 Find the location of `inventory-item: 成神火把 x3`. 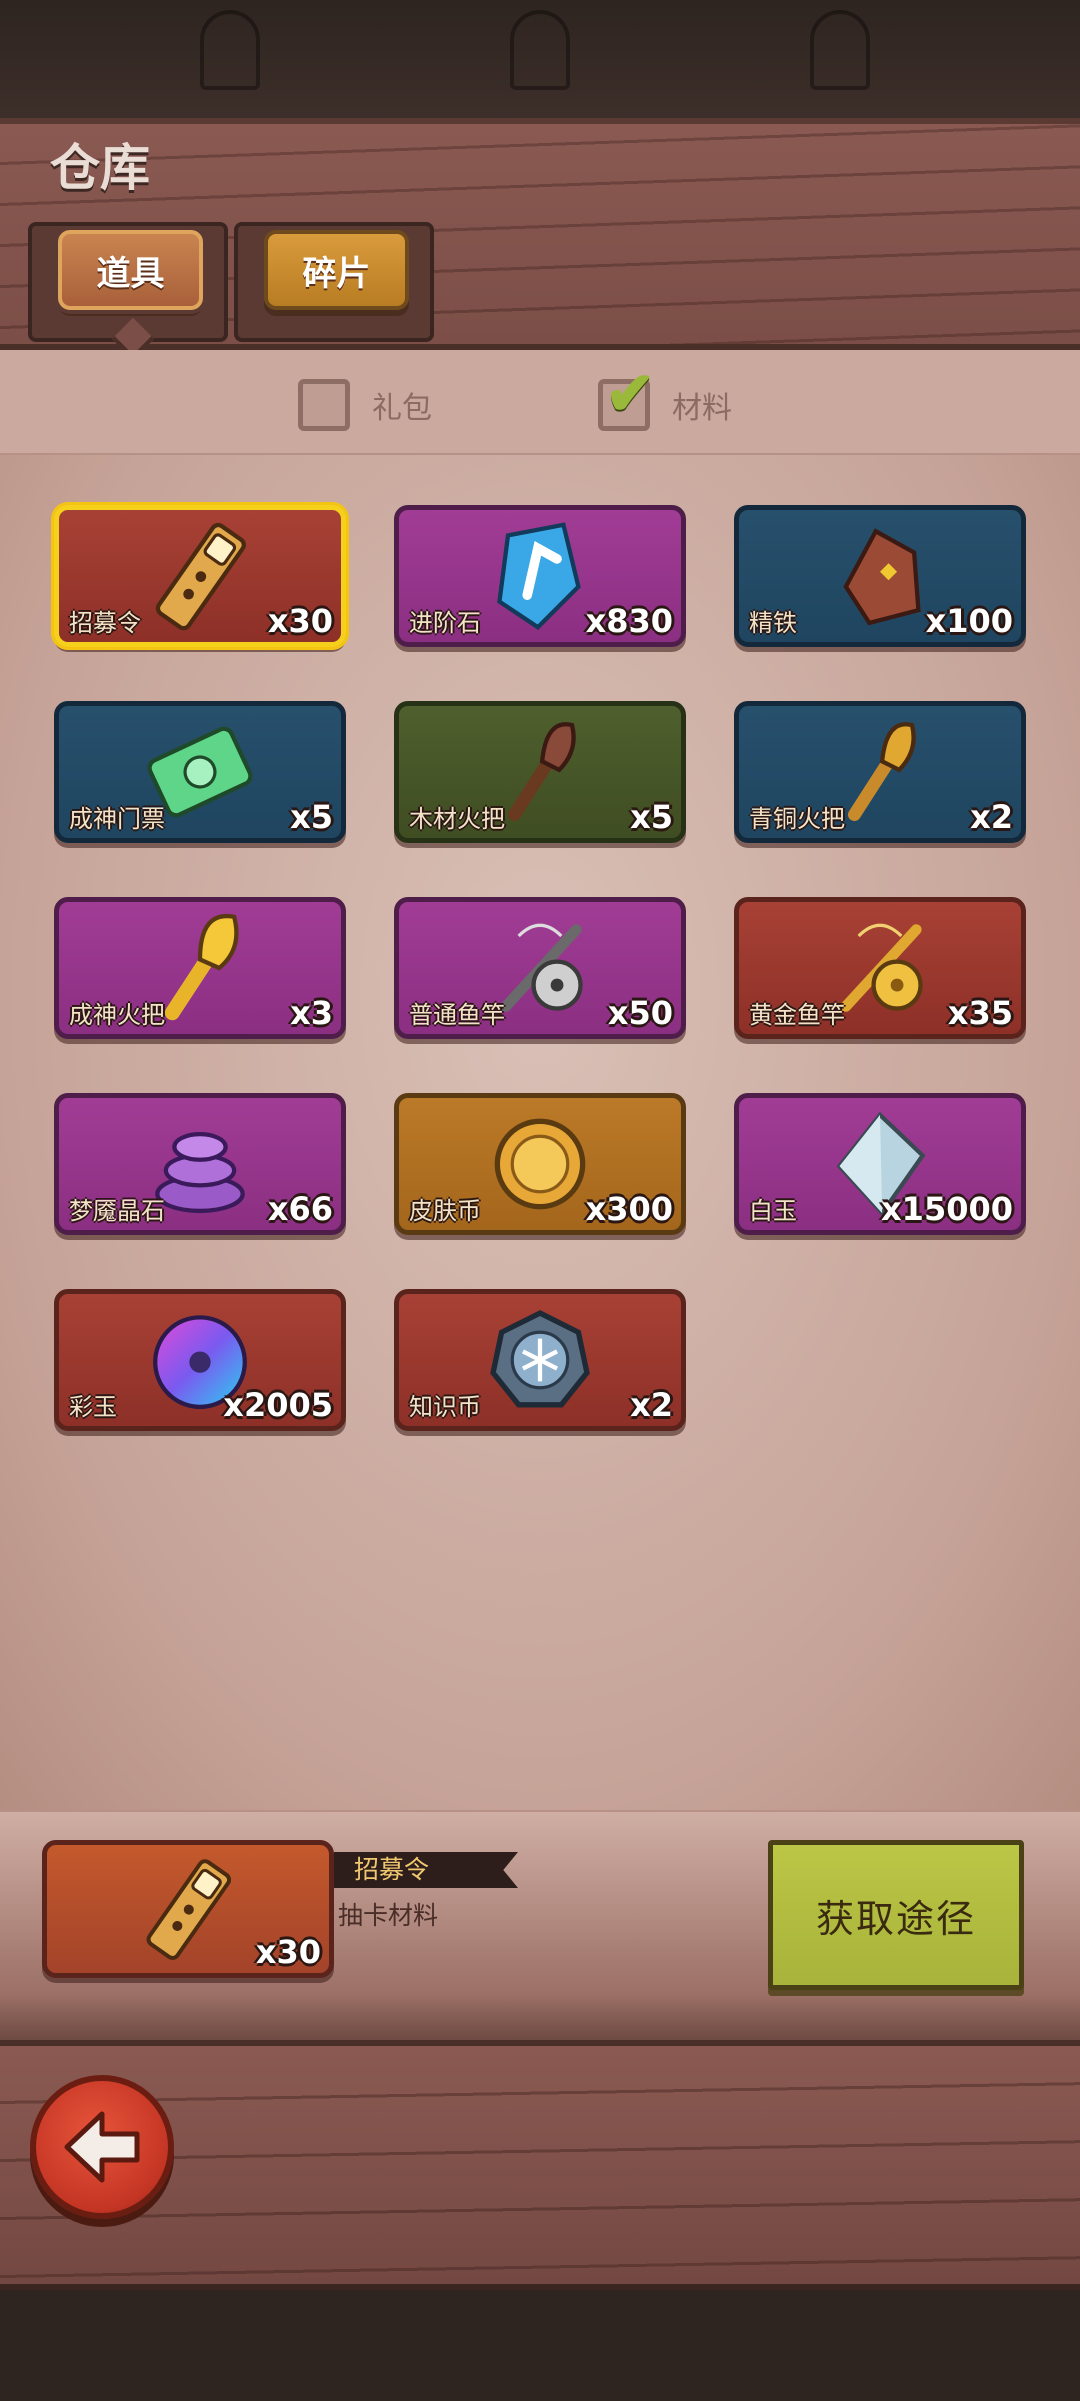

inventory-item: 成神火把 x3 is located at coordinates (200, 968).